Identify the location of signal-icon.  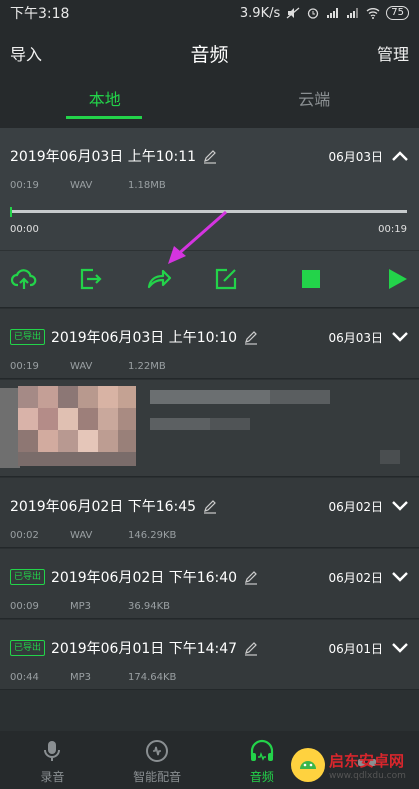
(333, 13).